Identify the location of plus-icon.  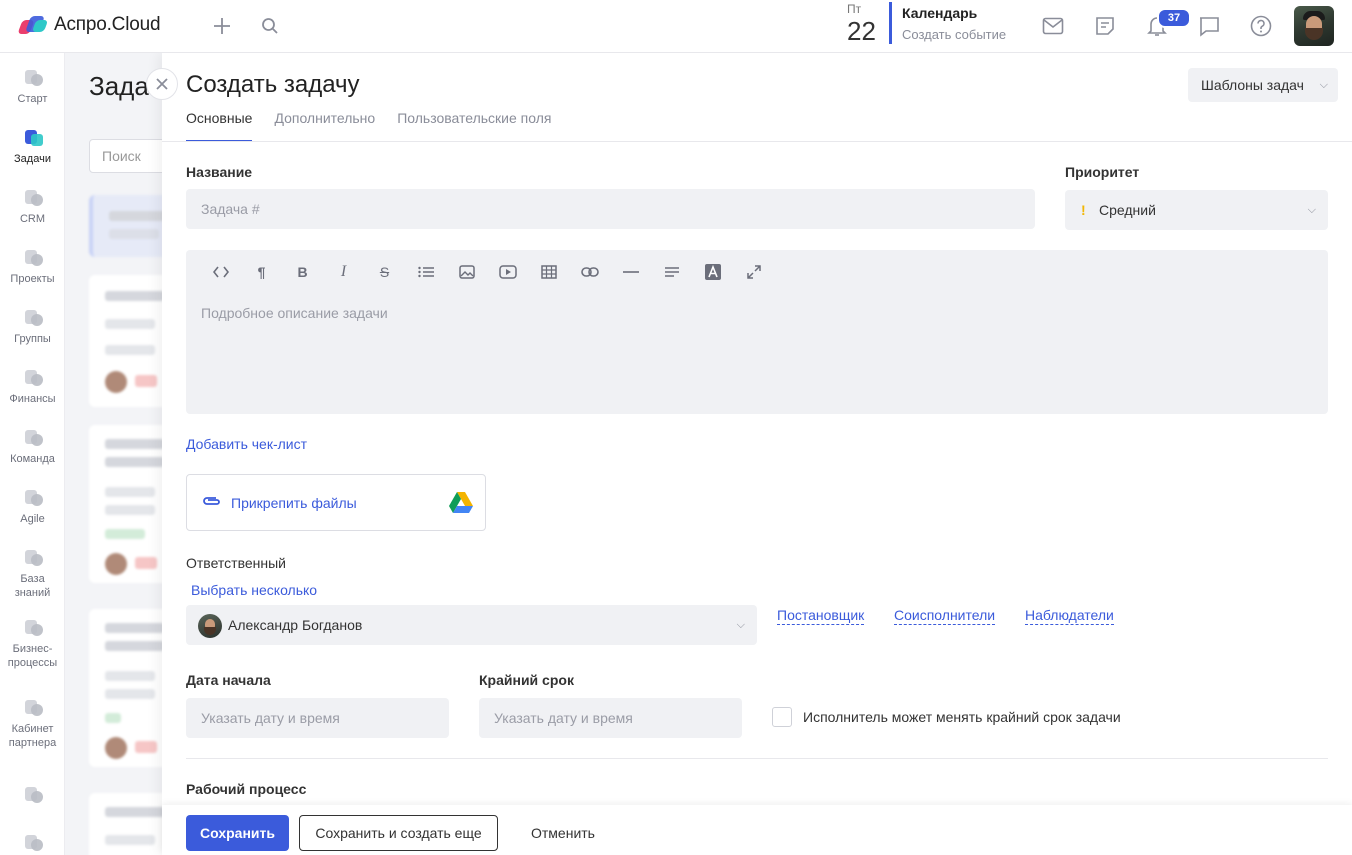
(222, 26).